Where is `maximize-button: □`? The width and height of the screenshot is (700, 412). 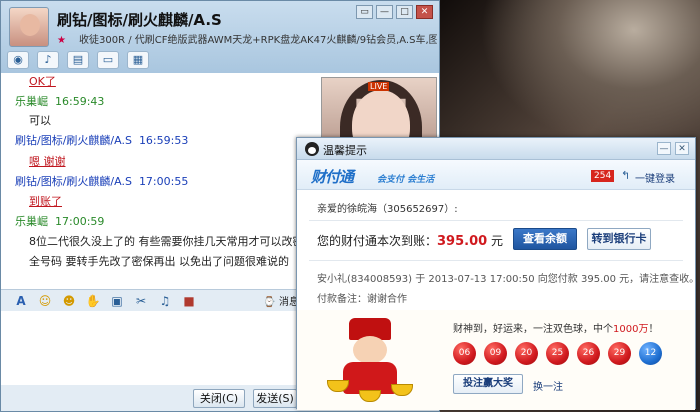 maximize-button: □ is located at coordinates (404, 12).